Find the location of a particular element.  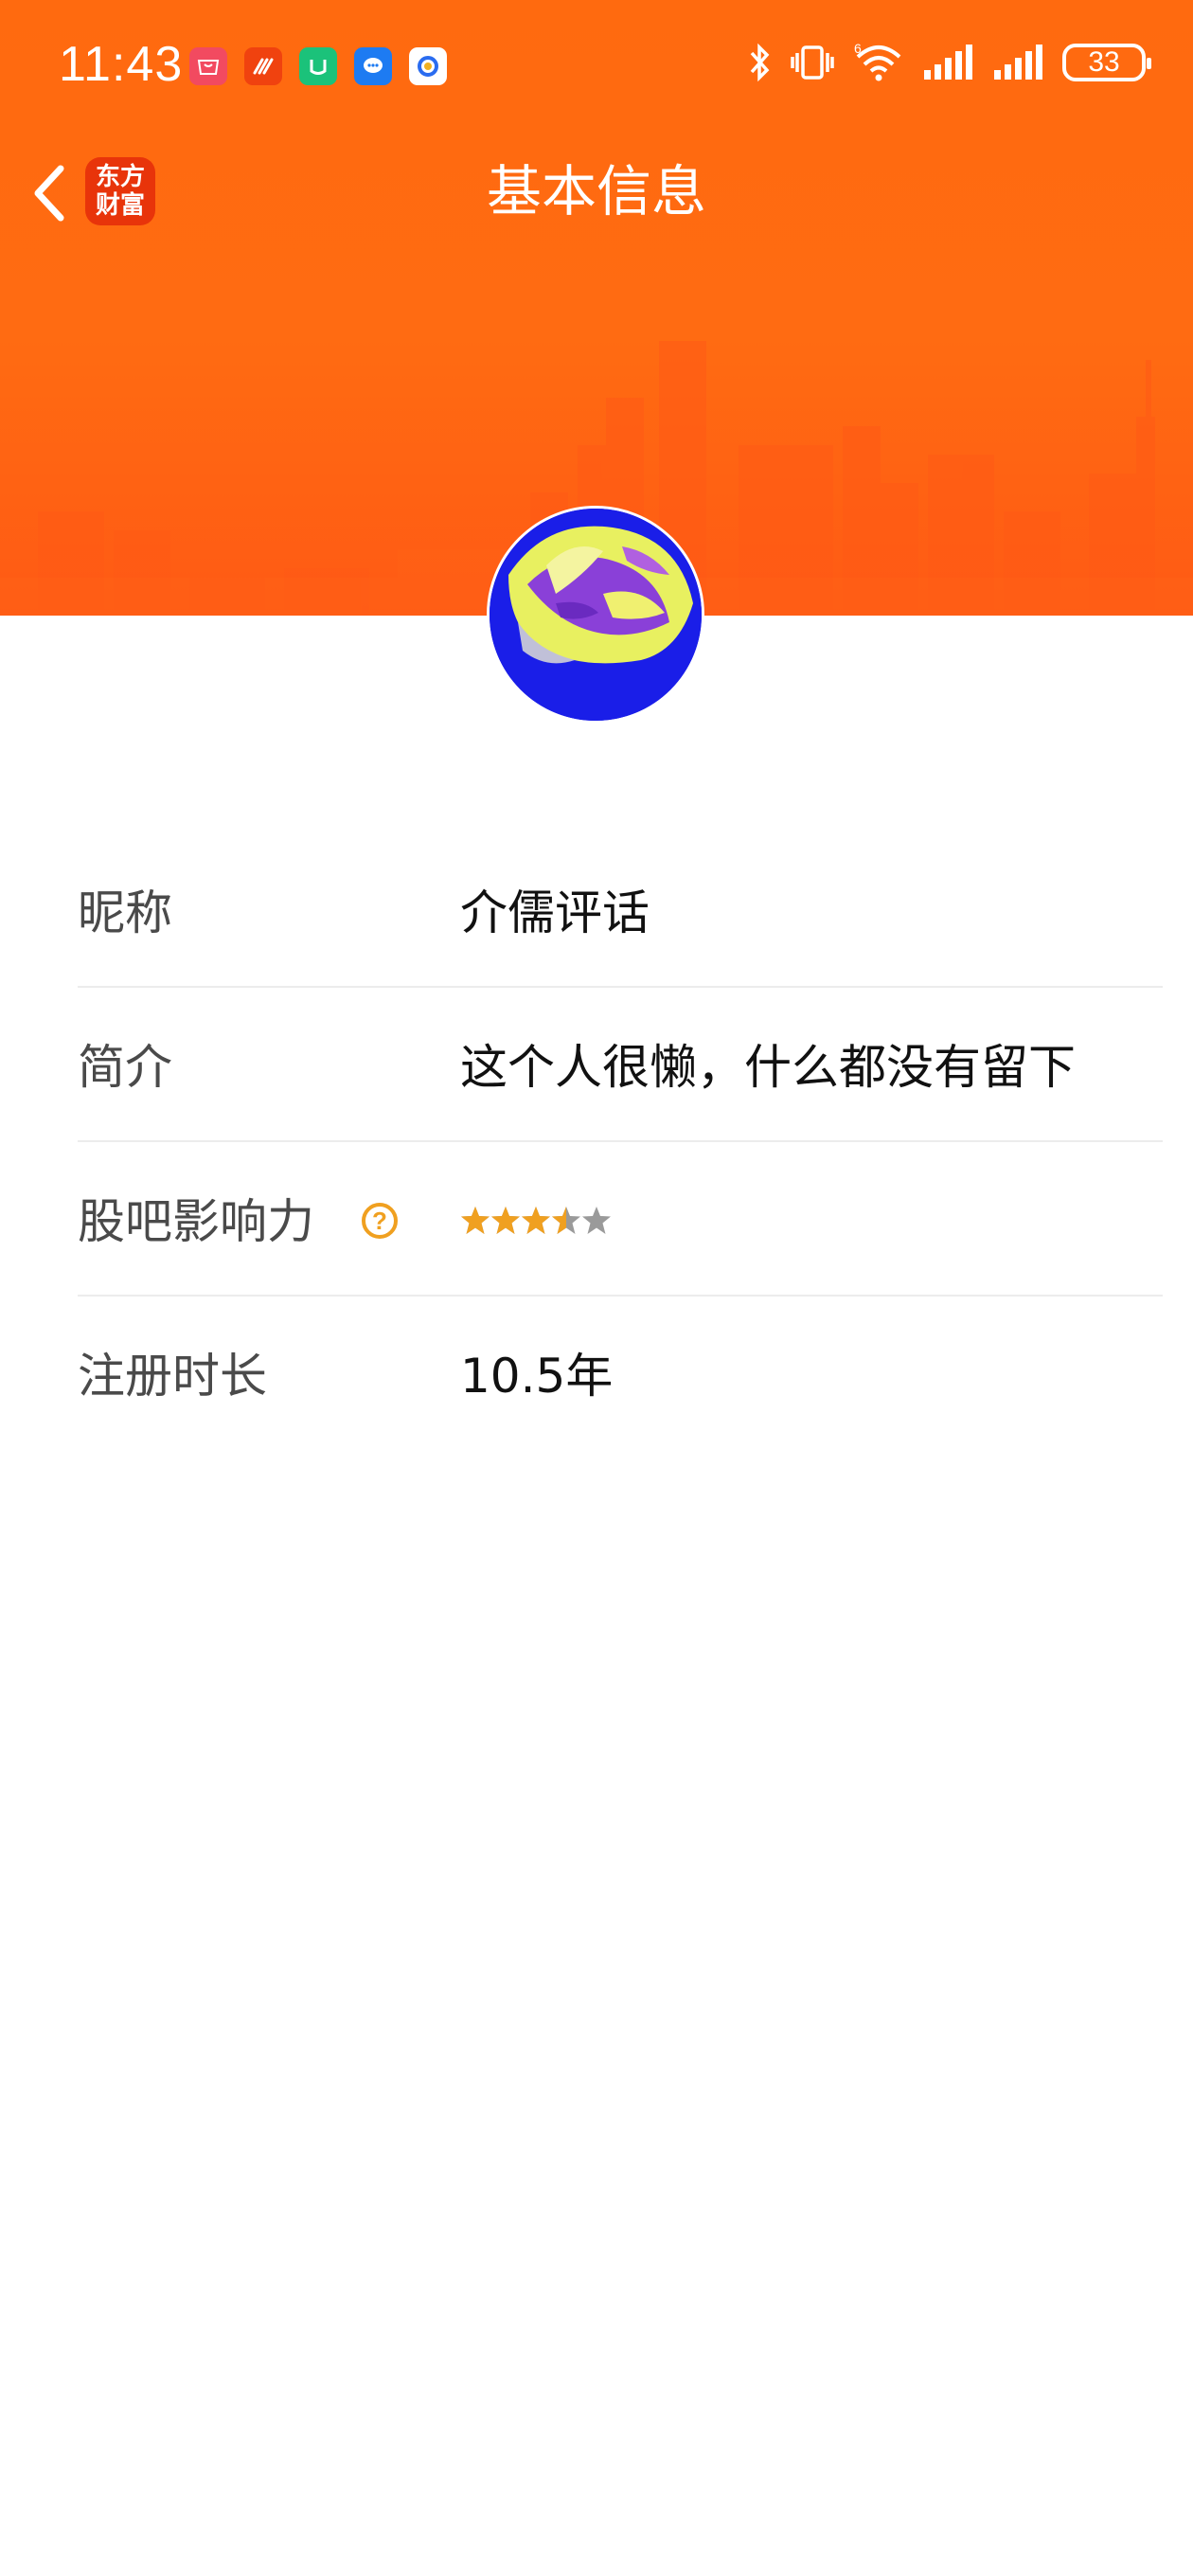

mi-icon is located at coordinates (318, 66).